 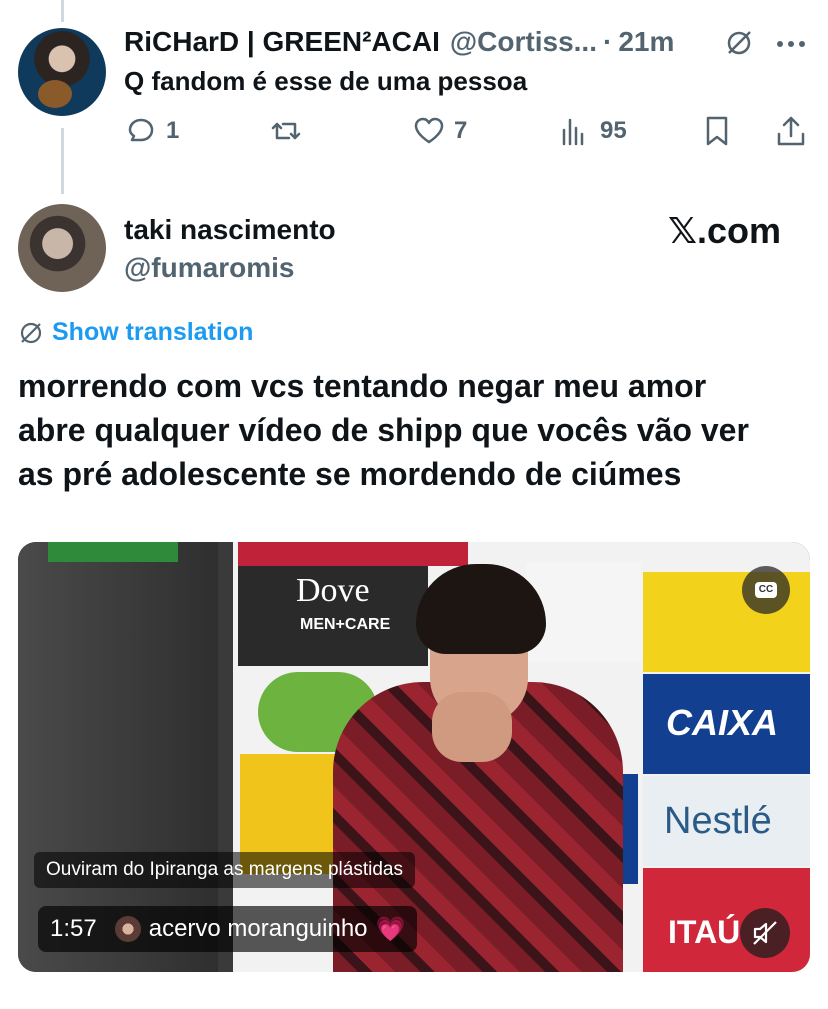 I want to click on tweet-text-line: as pré adolescente se mordendo de ciúmes, so click(x=350, y=474).